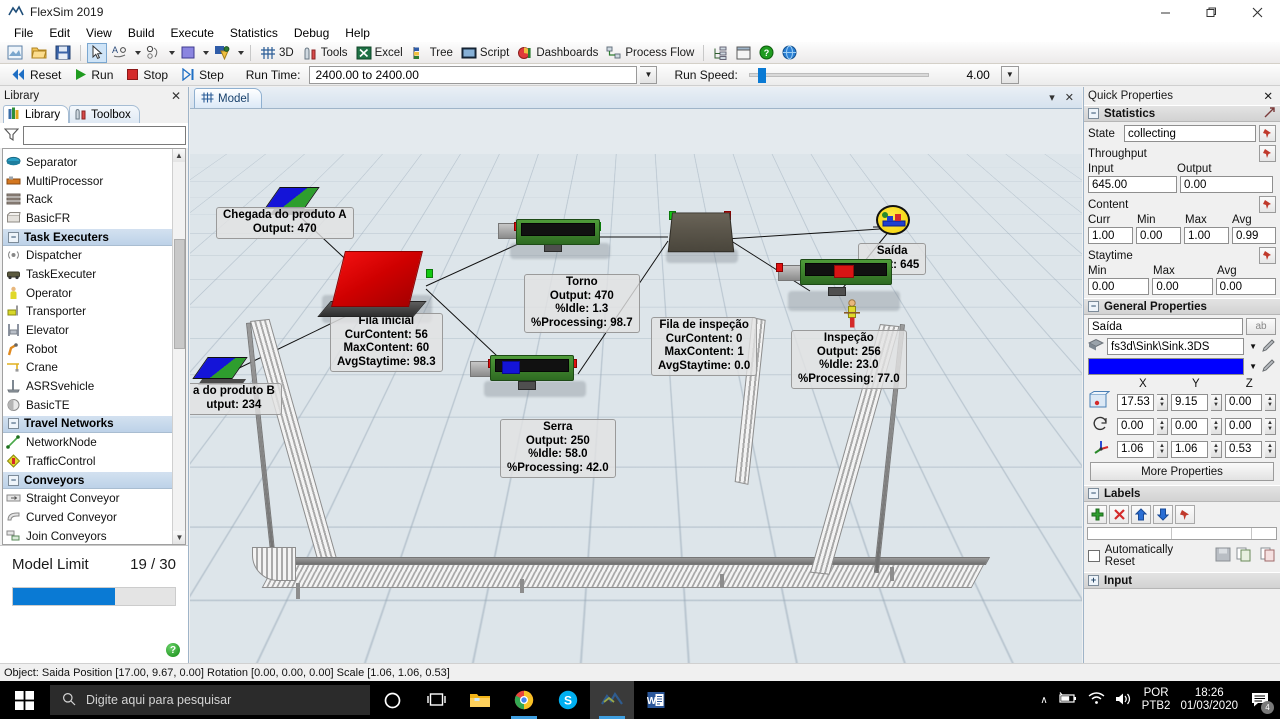  I want to click on scroll-up-icon: ▲, so click(179, 155).